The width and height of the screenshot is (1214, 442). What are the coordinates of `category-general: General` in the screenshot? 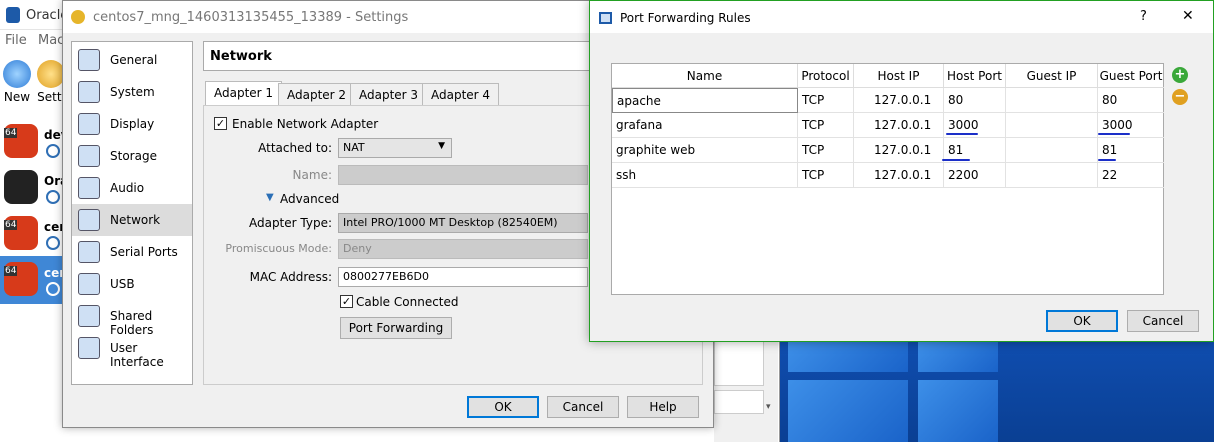 It's located at (132, 60).